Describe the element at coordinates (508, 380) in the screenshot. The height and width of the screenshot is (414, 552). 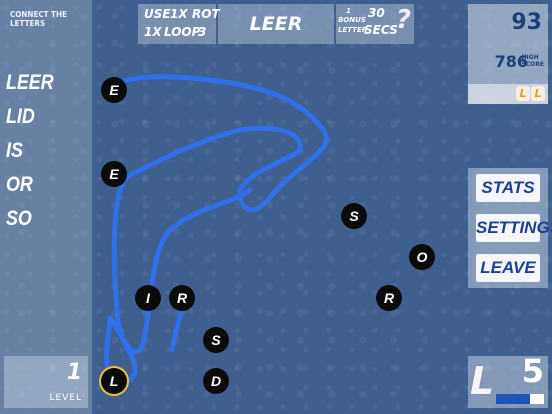
I see `lives-panel: L 5` at that location.